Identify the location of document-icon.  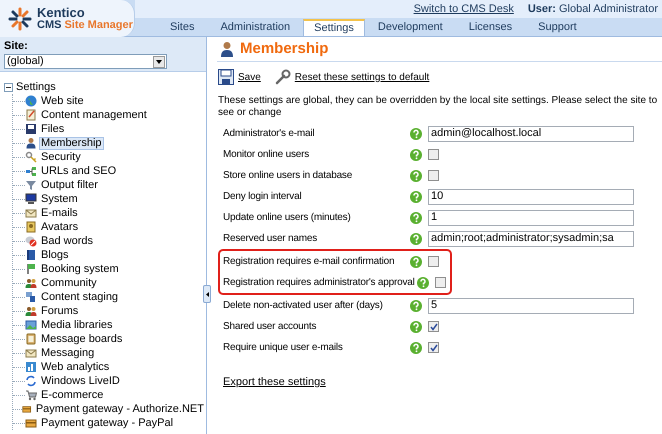
(31, 115).